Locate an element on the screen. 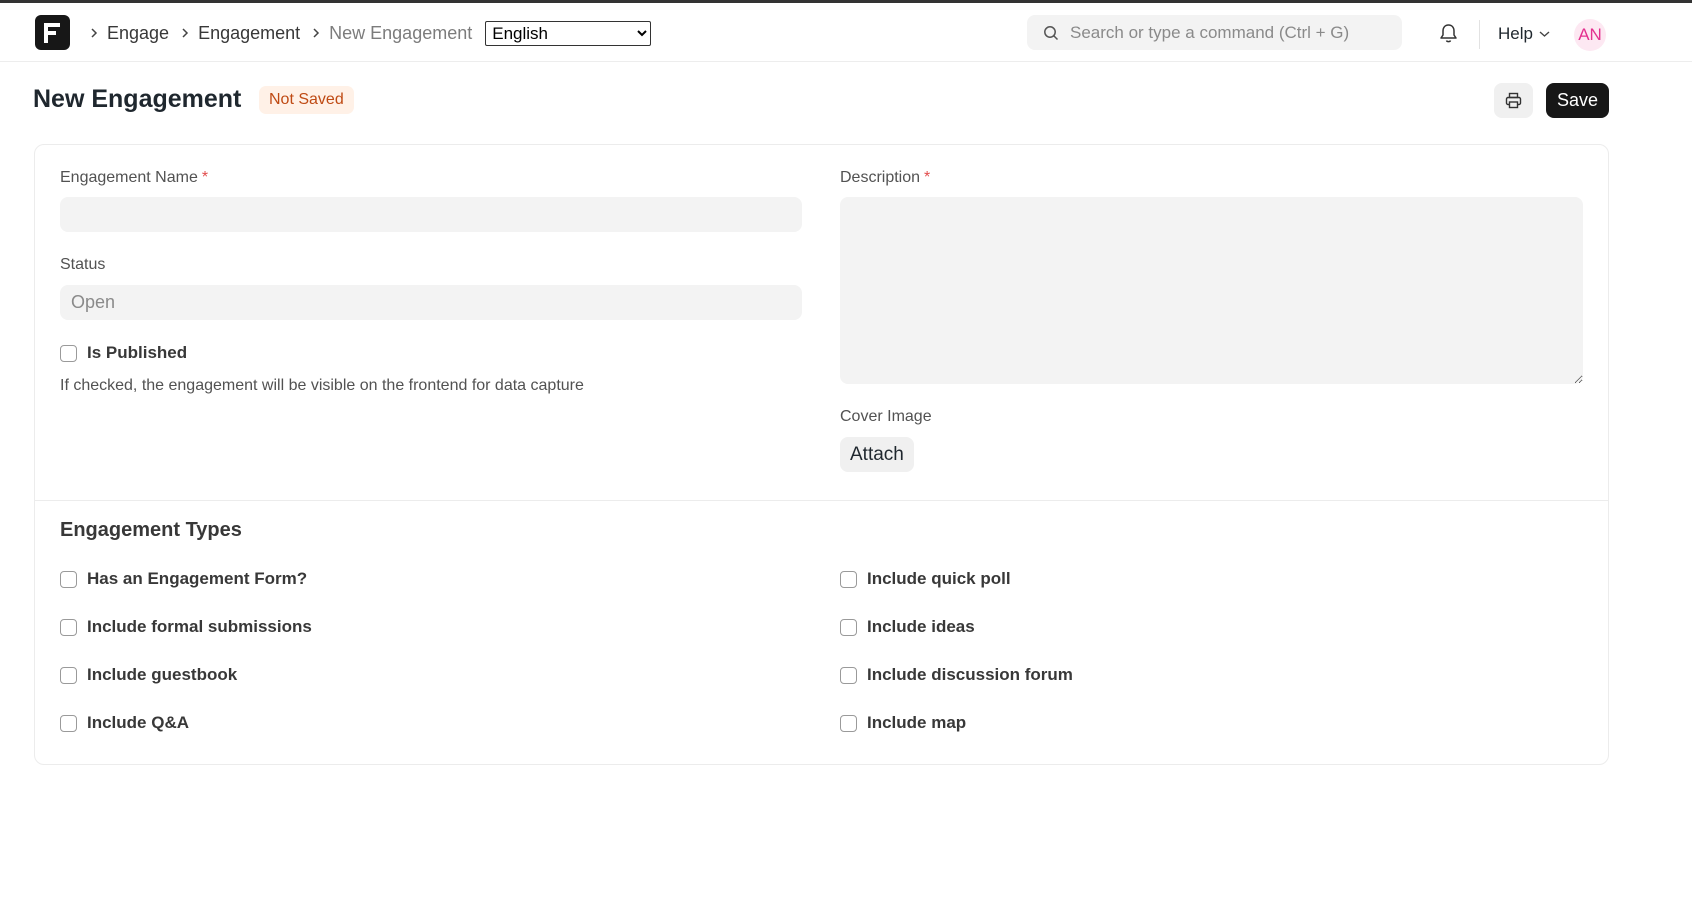 The image size is (1692, 899). is-published-checkbox is located at coordinates (68, 353).